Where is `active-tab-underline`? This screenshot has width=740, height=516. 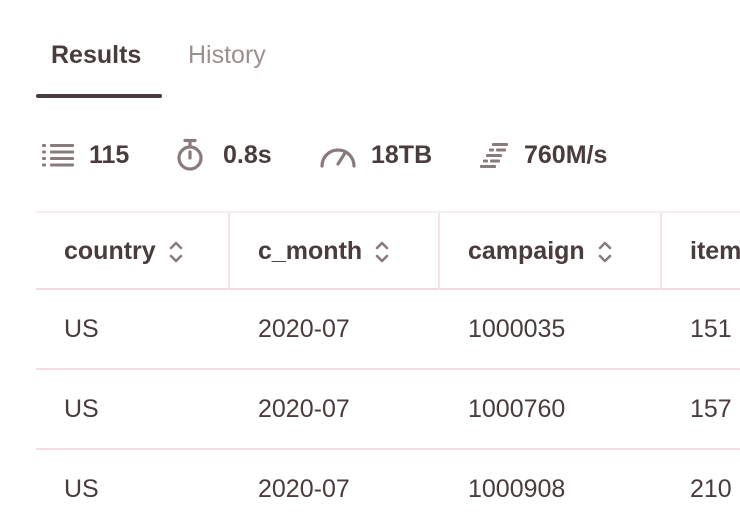 active-tab-underline is located at coordinates (99, 96).